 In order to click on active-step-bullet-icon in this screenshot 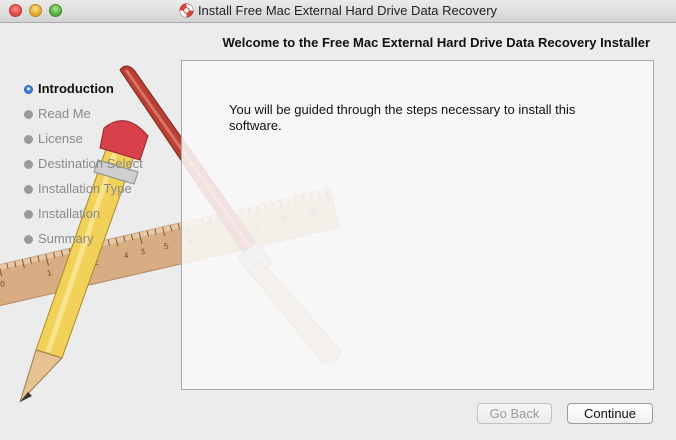, I will do `click(28, 89)`.